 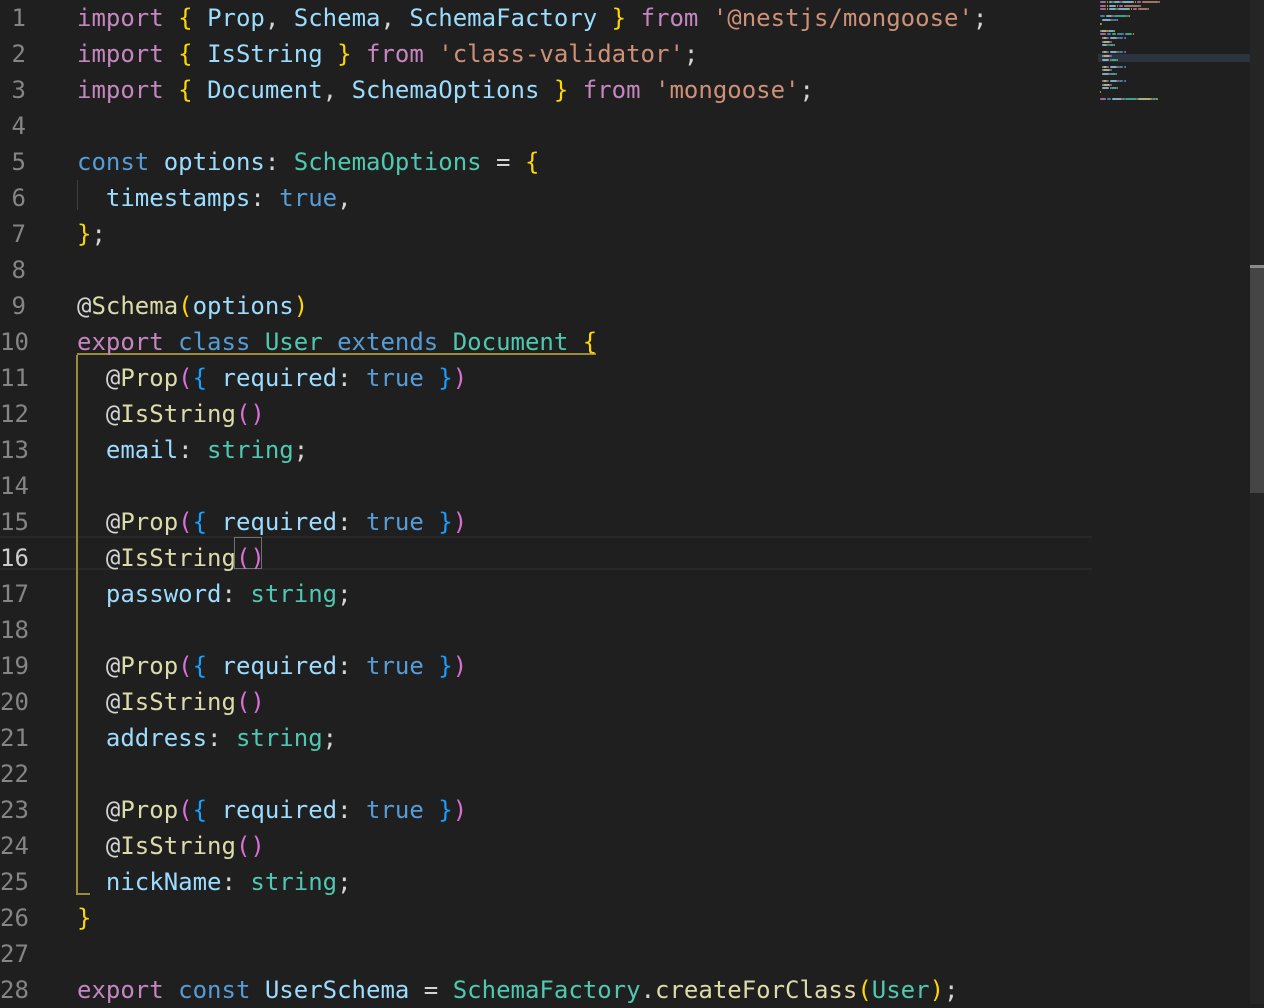 What do you see at coordinates (337, 342) in the screenshot?
I see `code-line: export class User extends Document {` at bounding box center [337, 342].